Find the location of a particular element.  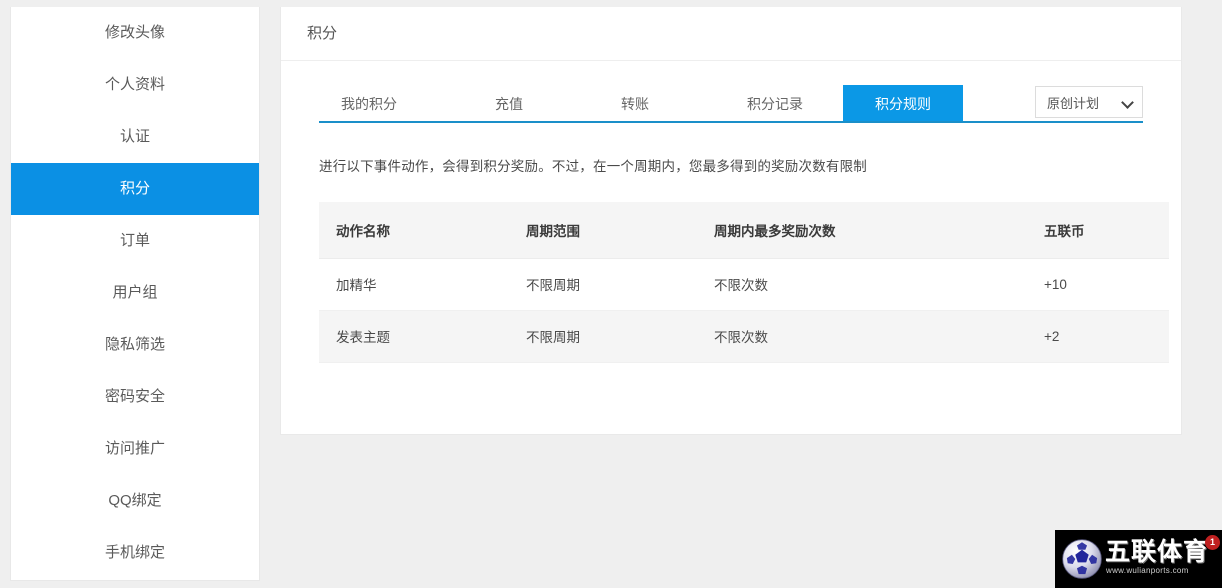

cell-coin: +2 is located at coordinates (1098, 336).